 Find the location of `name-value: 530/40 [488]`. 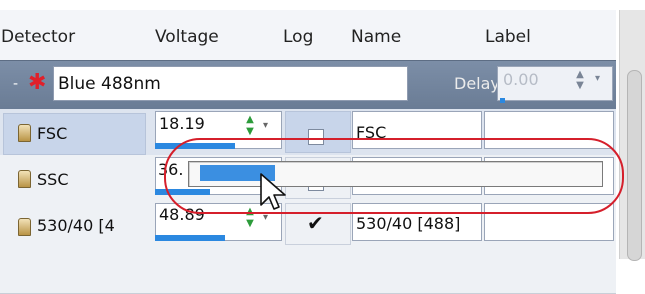

name-value: 530/40 [488] is located at coordinates (408, 223).